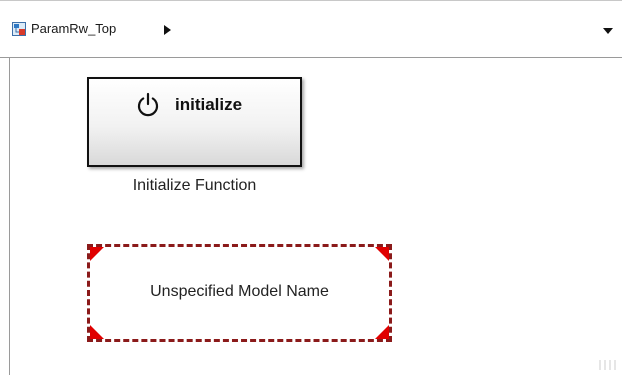  Describe the element at coordinates (167, 30) in the screenshot. I see `chevron-right-icon` at that location.